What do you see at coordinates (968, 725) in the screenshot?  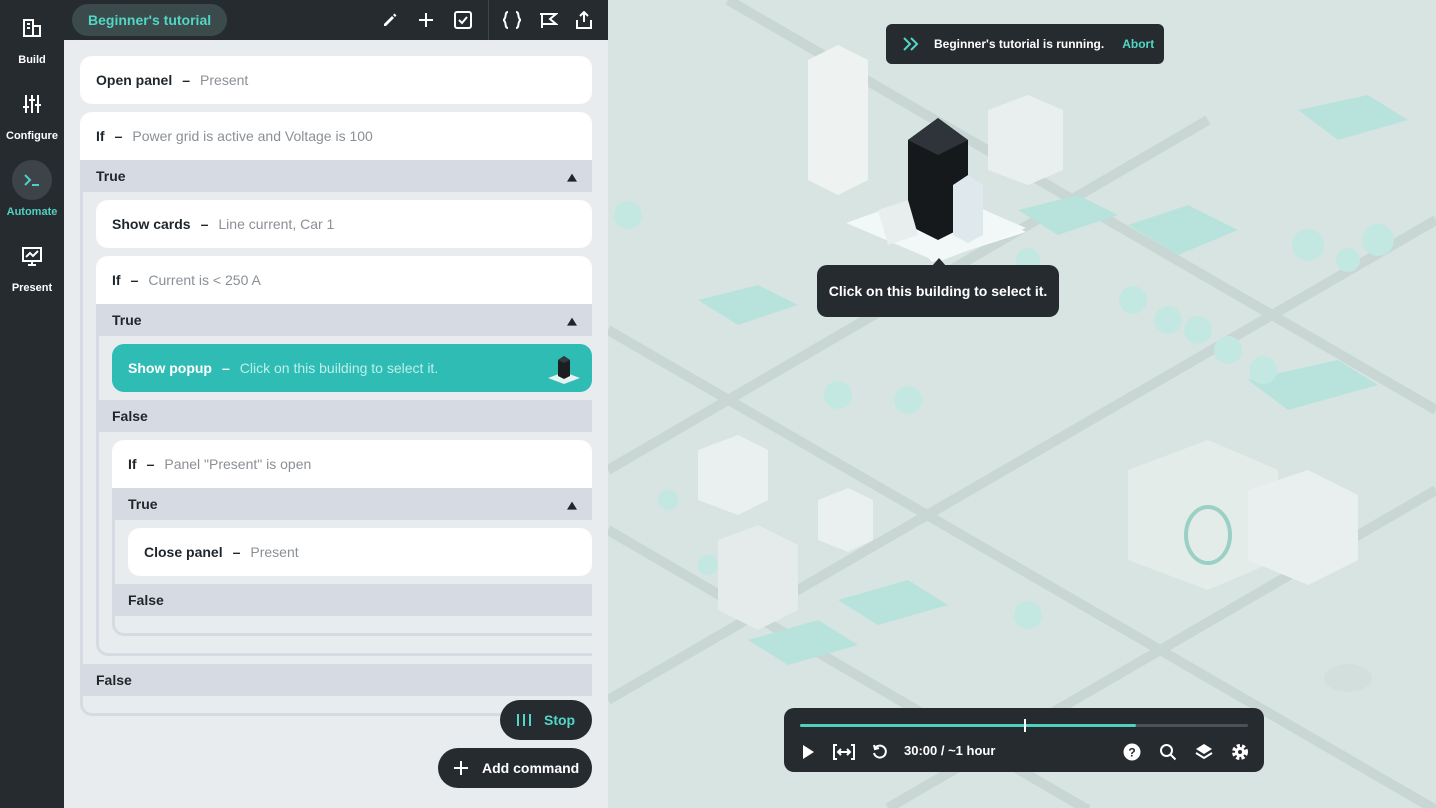 I see `timeline-progress` at bounding box center [968, 725].